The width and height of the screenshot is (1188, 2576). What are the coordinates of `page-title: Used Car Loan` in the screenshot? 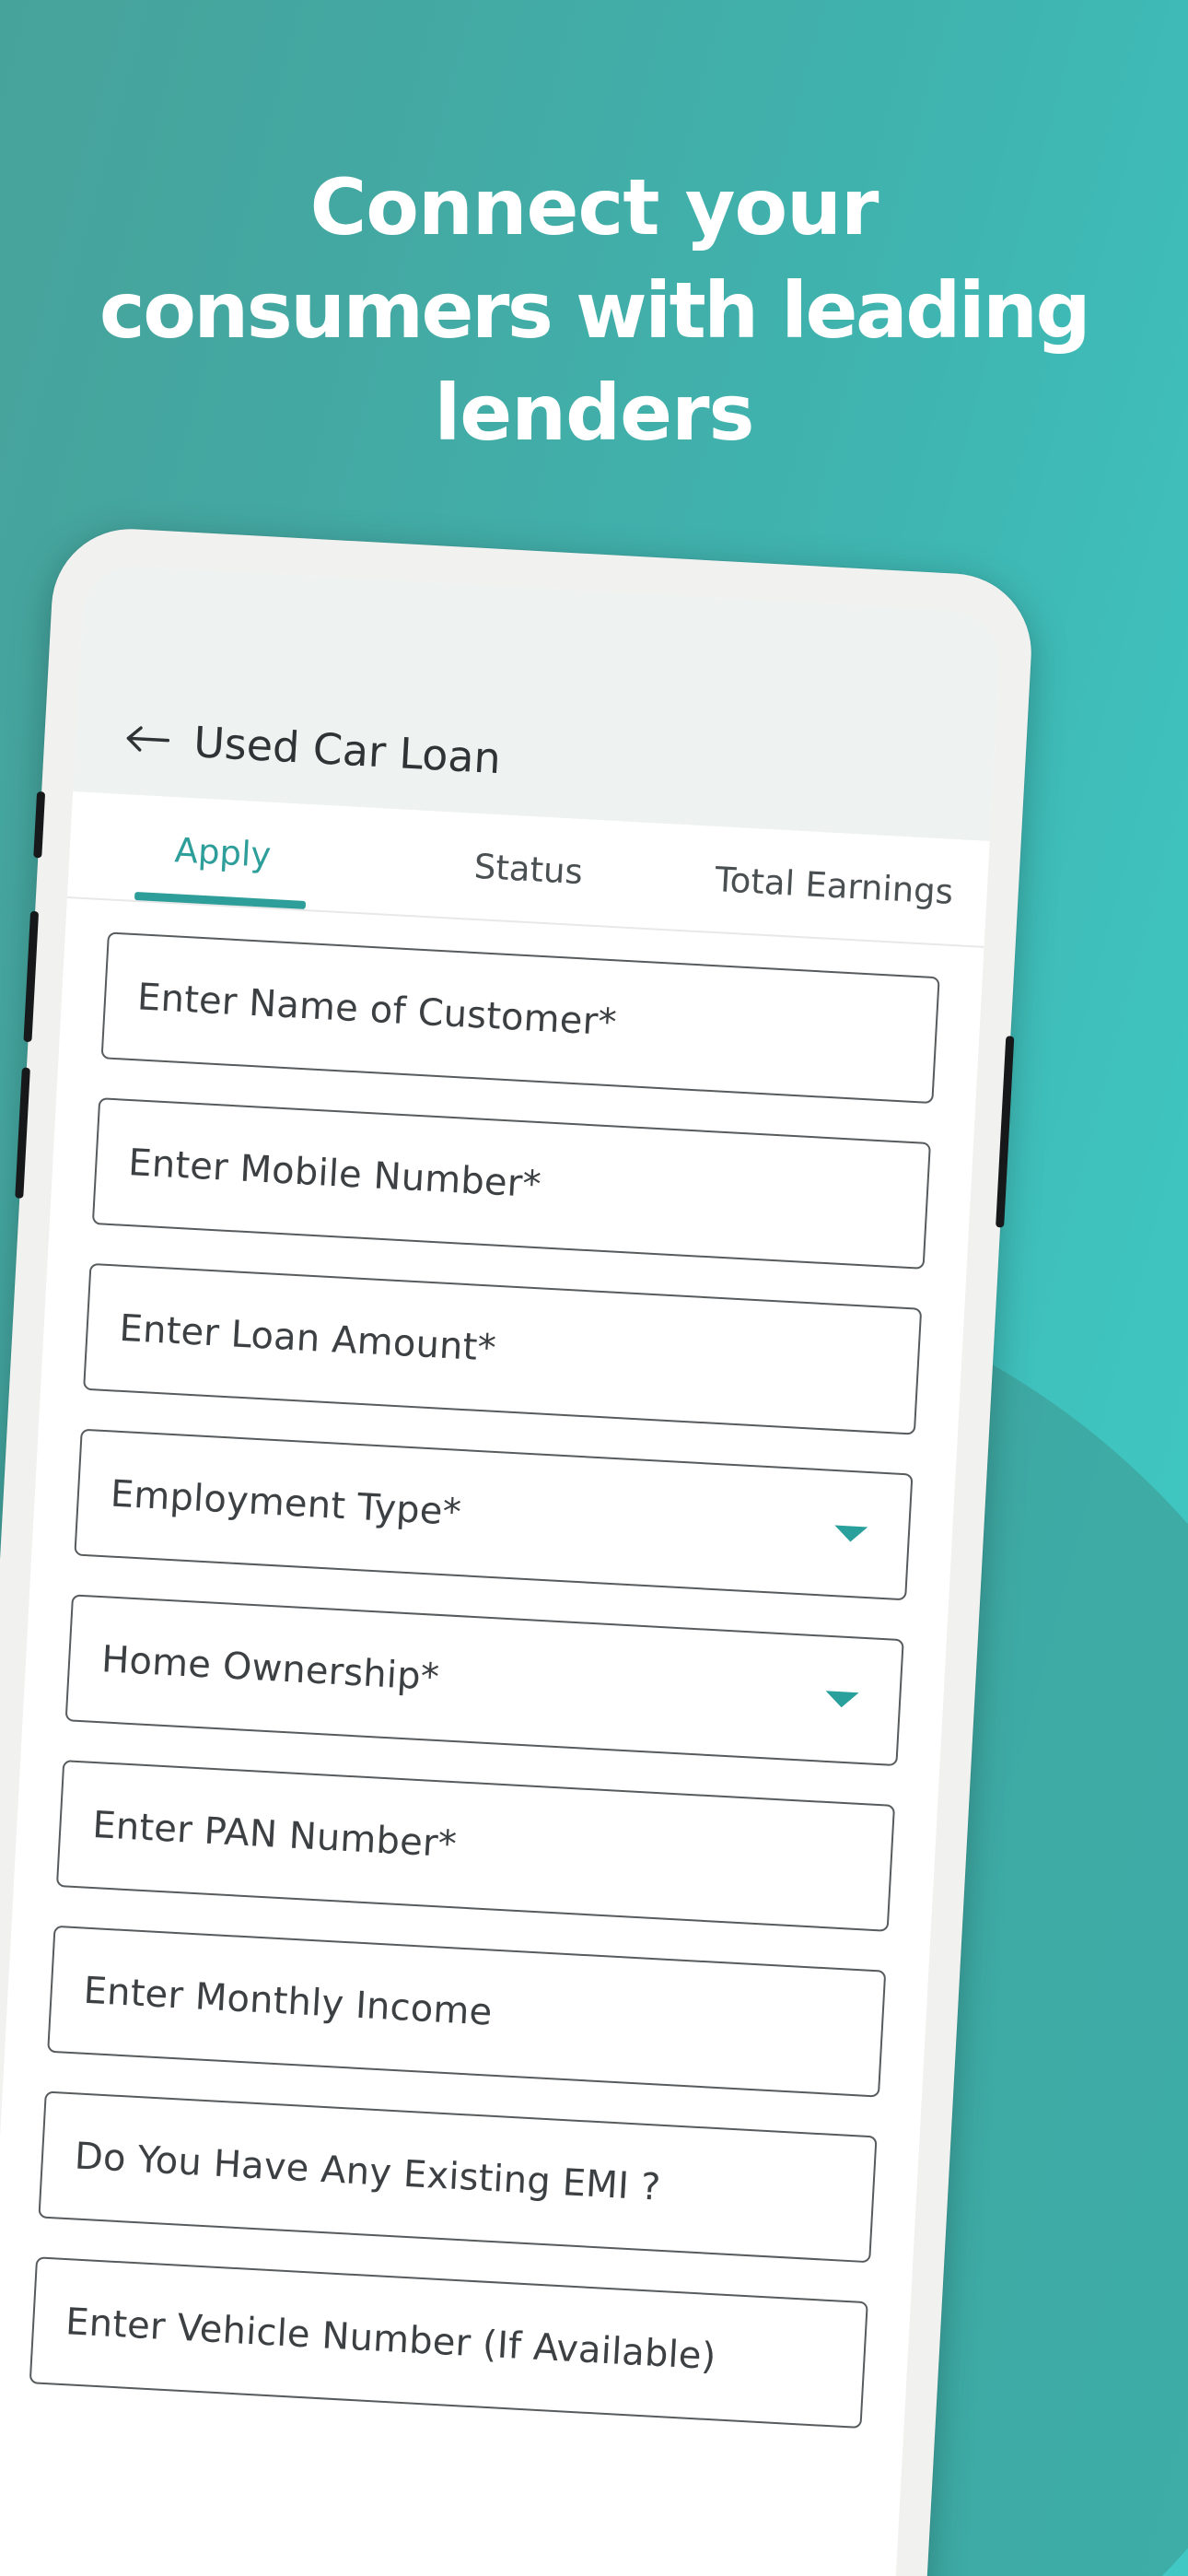 It's located at (347, 750).